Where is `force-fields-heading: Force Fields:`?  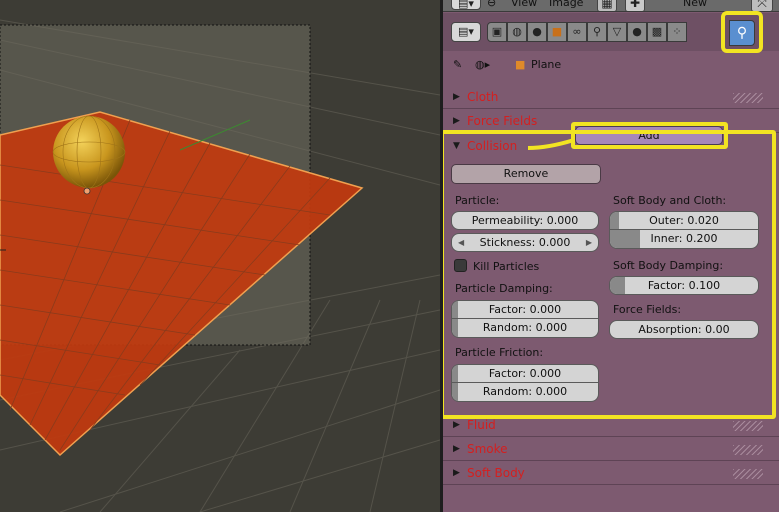
force-fields-heading: Force Fields: is located at coordinates (647, 309).